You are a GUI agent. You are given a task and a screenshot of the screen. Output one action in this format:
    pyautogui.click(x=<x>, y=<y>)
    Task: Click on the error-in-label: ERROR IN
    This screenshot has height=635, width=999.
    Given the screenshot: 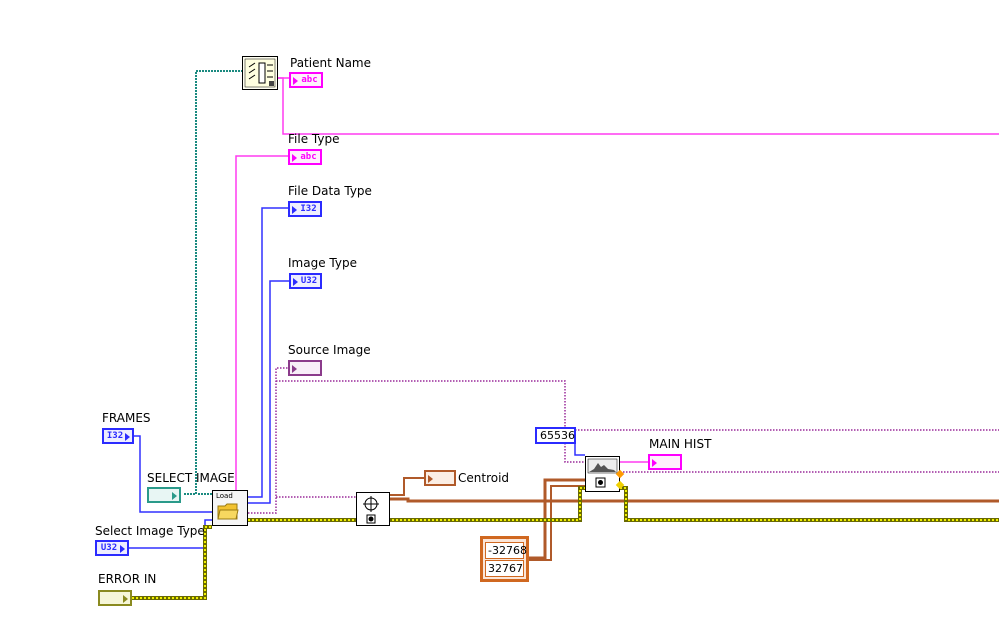 What is the action you would take?
    pyautogui.click(x=127, y=579)
    